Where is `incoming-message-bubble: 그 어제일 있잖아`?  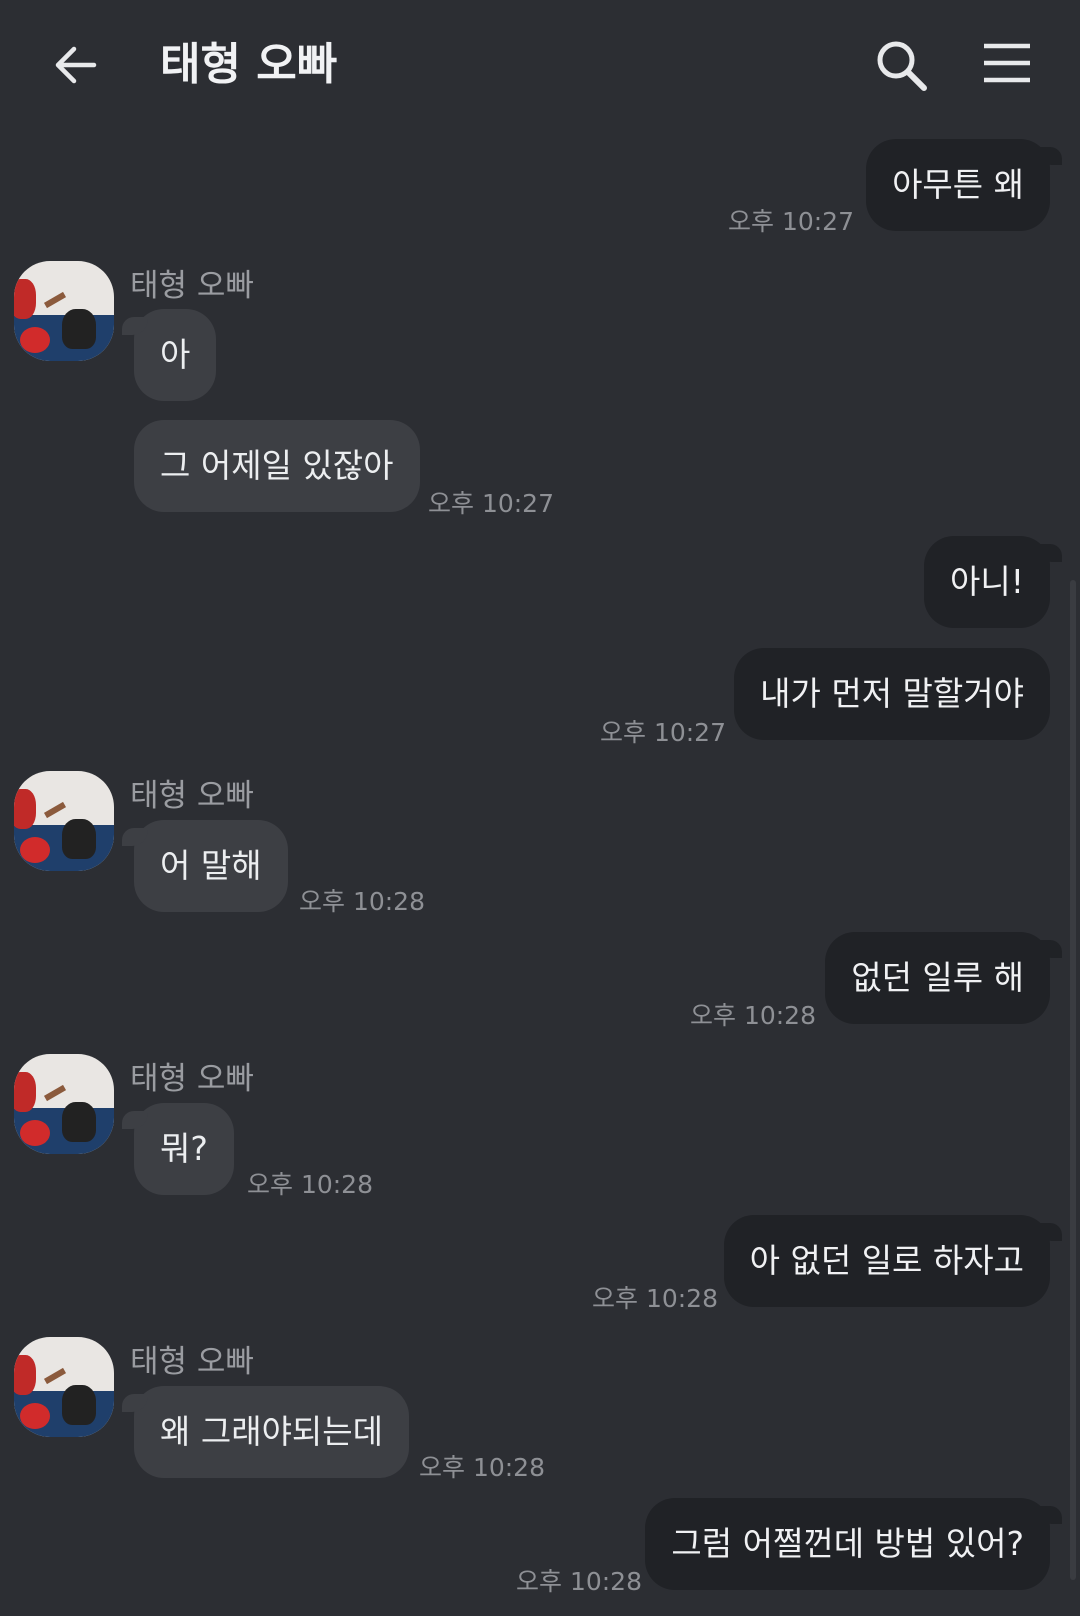
incoming-message-bubble: 그 어제일 있잖아 is located at coordinates (277, 466).